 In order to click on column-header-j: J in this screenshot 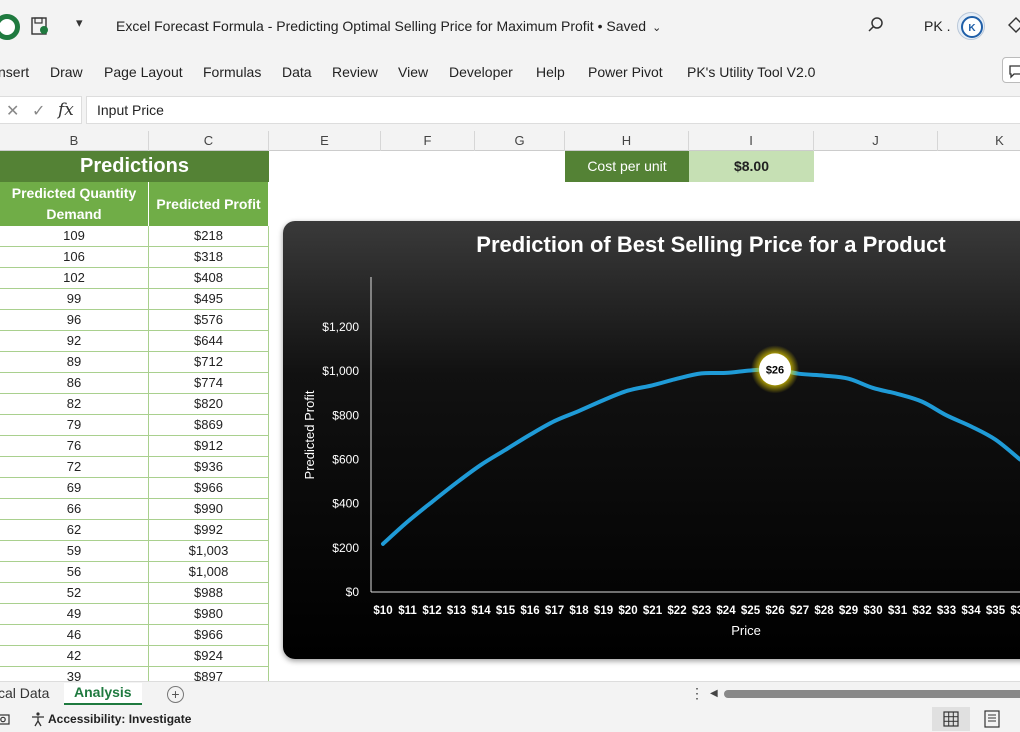, I will do `click(876, 141)`.